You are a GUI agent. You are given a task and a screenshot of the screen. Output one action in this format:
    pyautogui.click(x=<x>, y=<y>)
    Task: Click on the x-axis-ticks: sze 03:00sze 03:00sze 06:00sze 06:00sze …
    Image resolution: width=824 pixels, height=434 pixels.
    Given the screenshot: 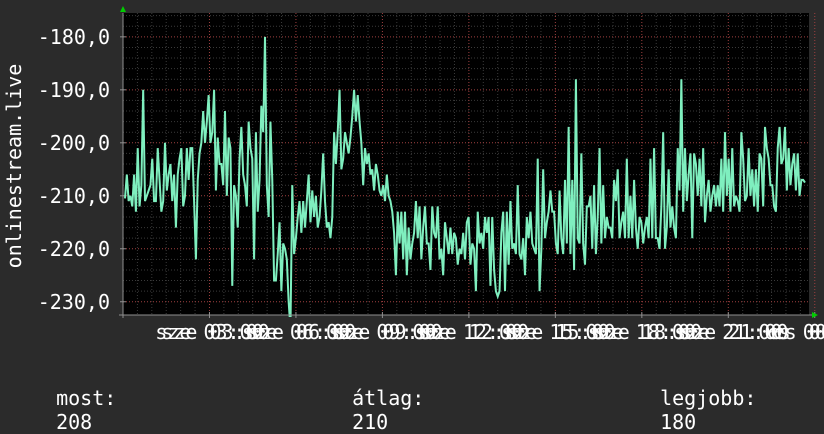 What is the action you would take?
    pyautogui.click(x=489, y=328)
    